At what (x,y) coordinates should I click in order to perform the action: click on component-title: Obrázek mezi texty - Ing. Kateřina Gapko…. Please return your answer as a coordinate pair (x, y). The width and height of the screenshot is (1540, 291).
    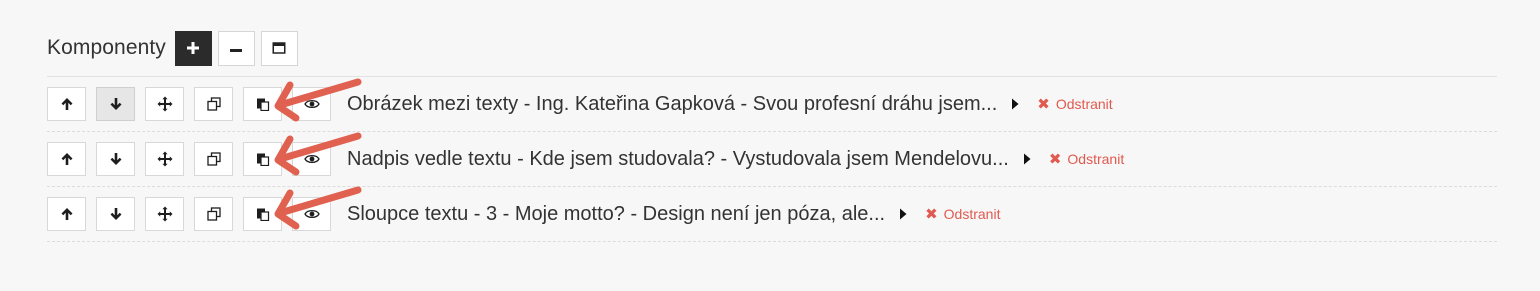
    Looking at the image, I should click on (672, 104).